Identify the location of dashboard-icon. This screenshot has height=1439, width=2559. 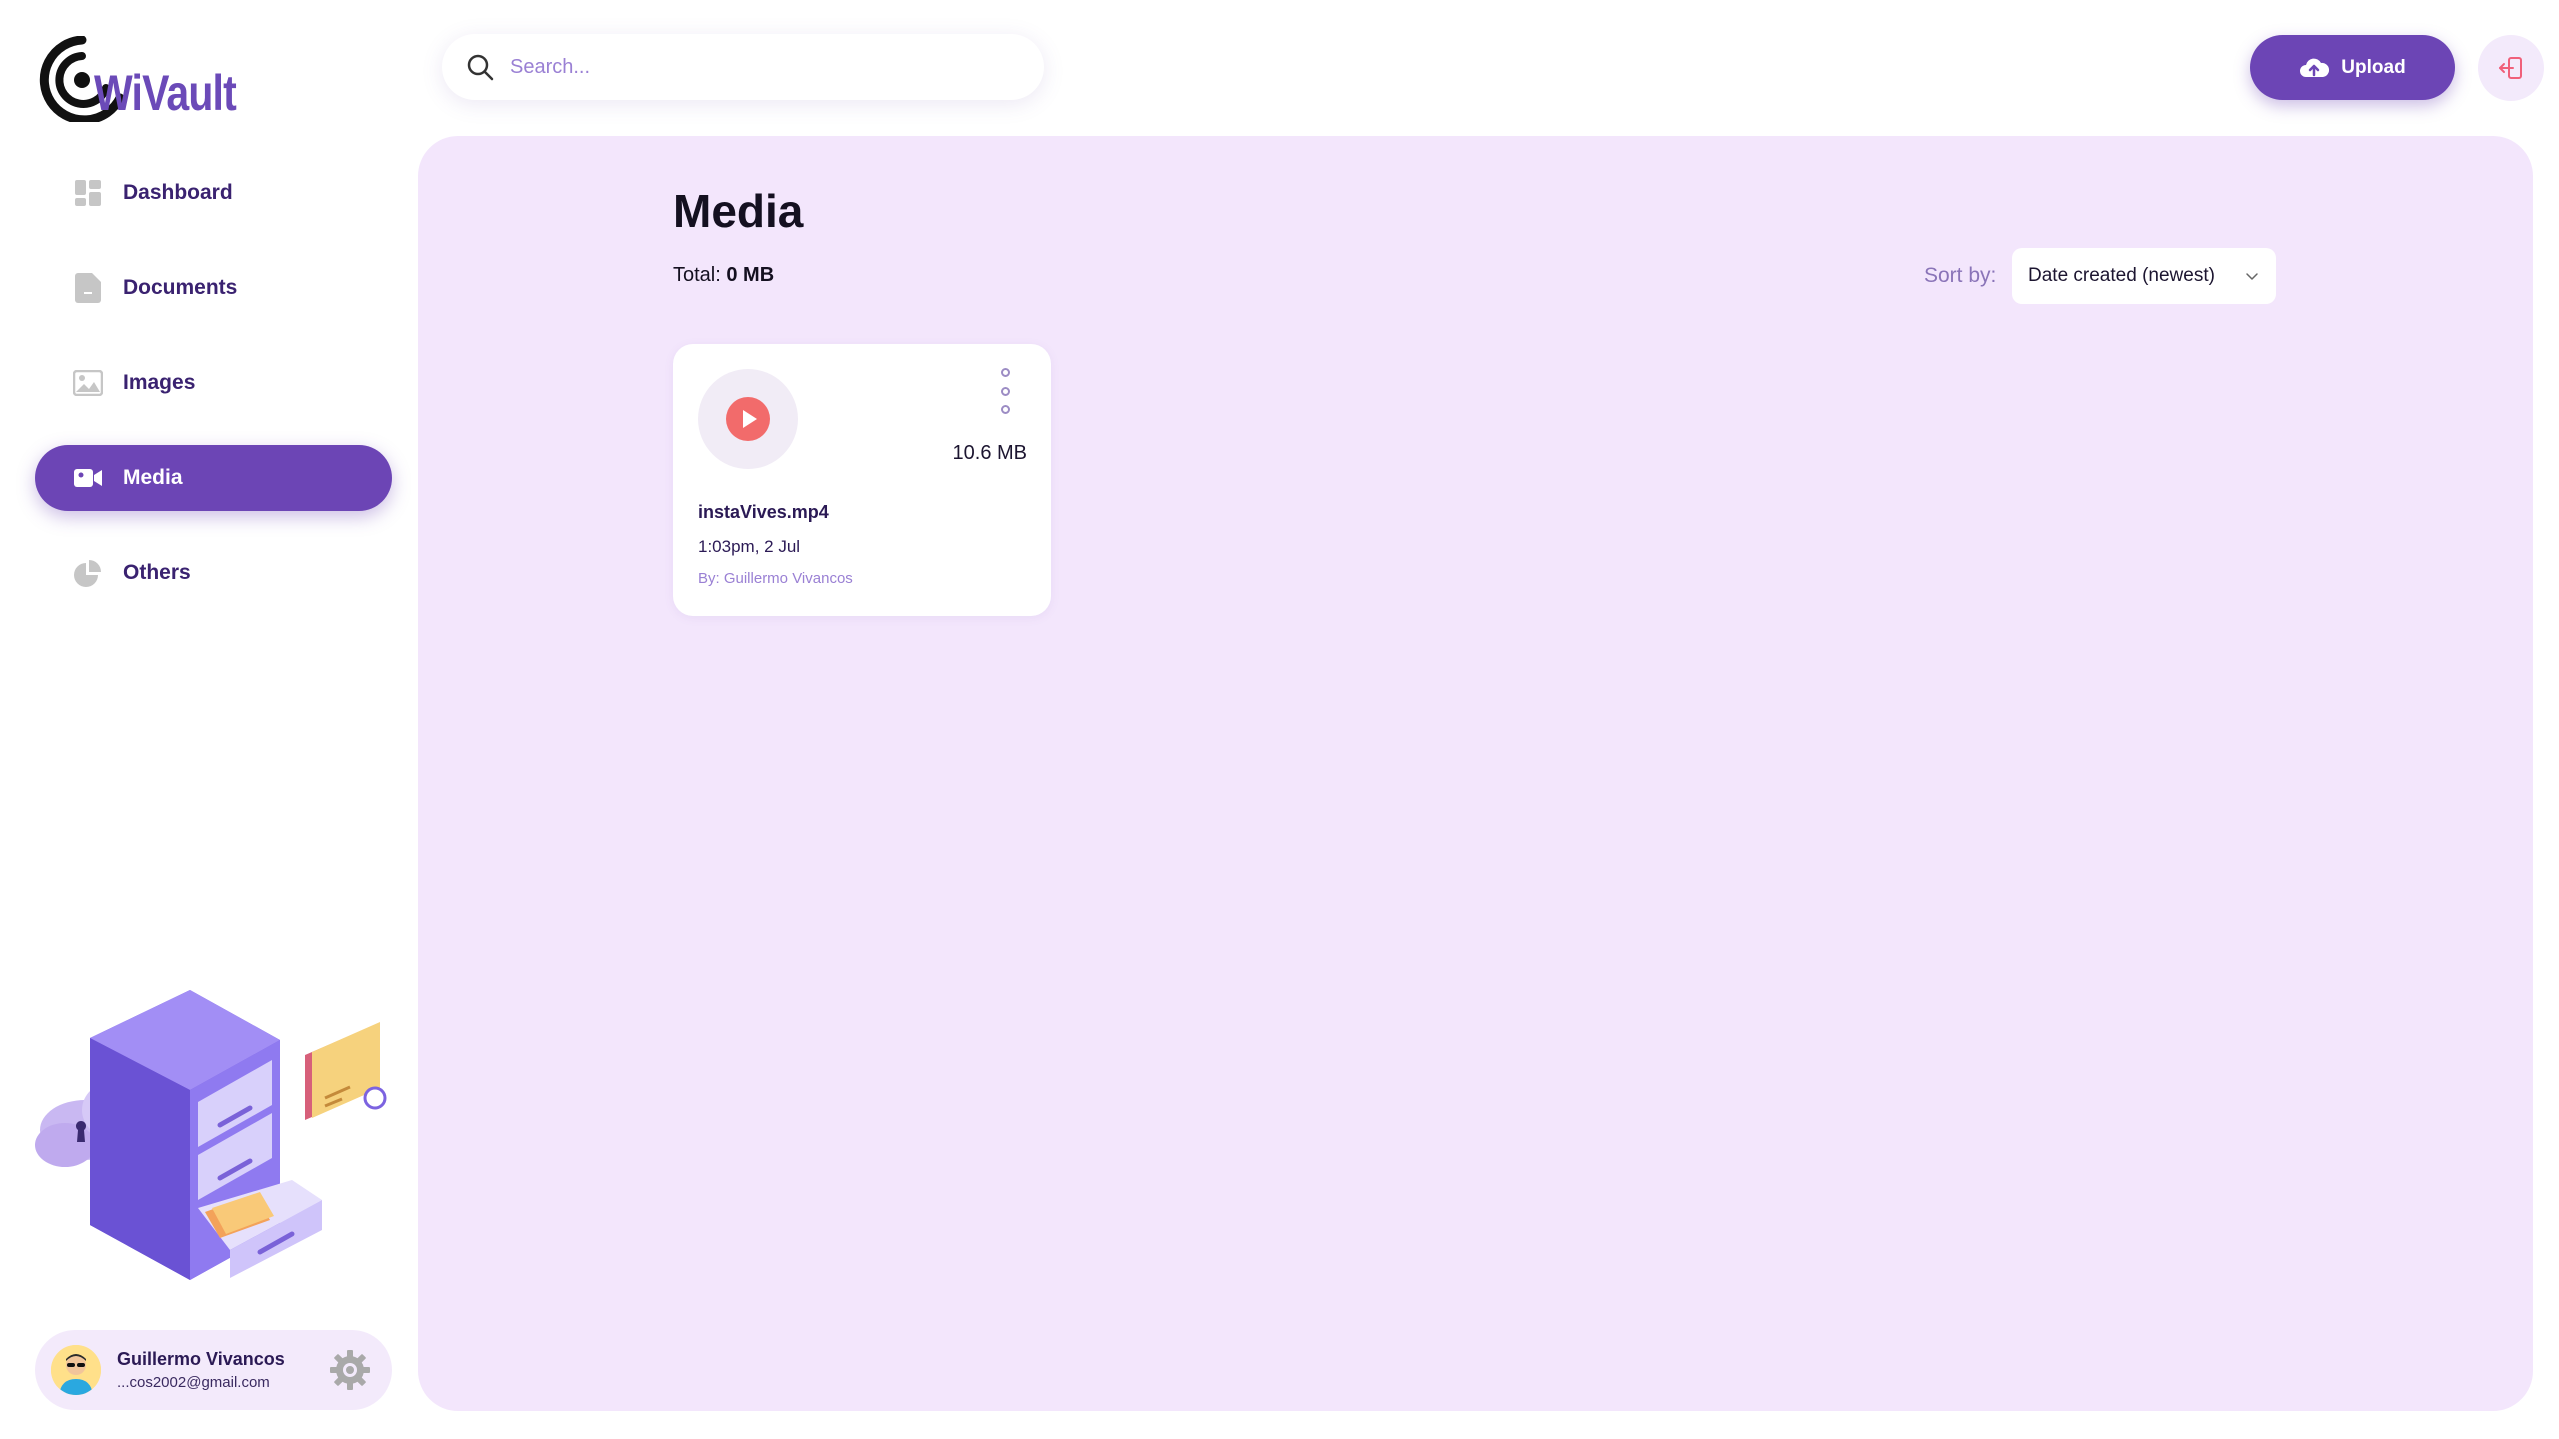
(88, 193).